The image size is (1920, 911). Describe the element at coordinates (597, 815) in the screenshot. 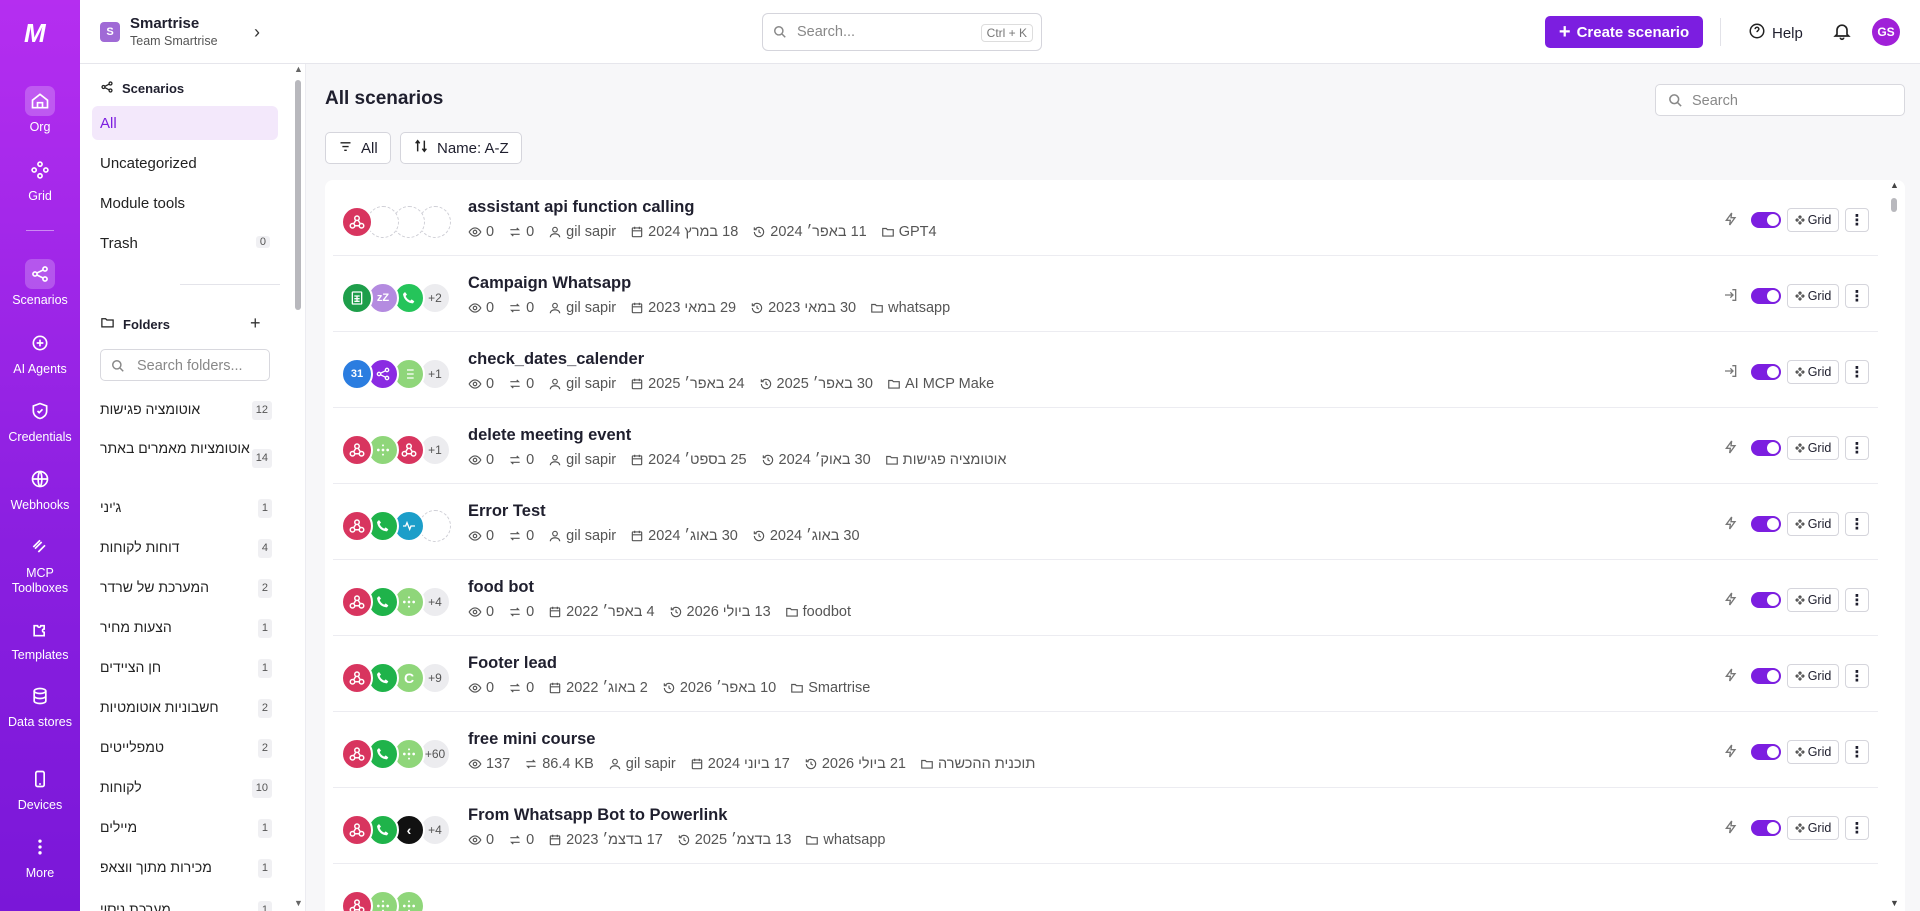

I see `scenario-name: From Whatsapp Bot to Powerlink` at that location.